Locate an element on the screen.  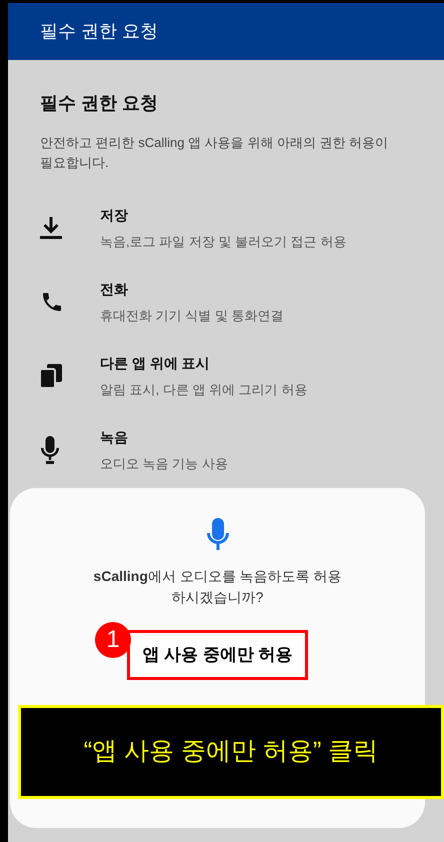
microphone-icon is located at coordinates (50, 450).